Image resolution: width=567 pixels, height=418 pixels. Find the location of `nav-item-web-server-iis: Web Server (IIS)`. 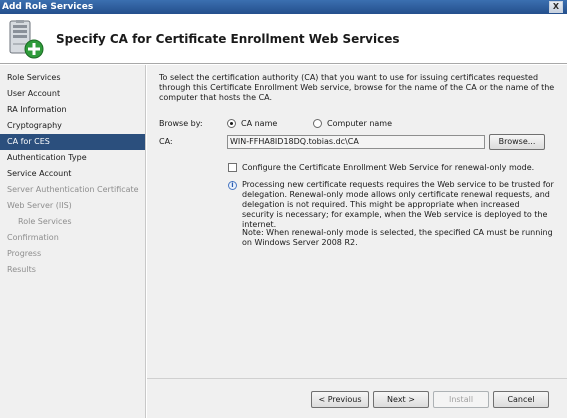

nav-item-web-server-iis: Web Server (IIS) is located at coordinates (39, 205).